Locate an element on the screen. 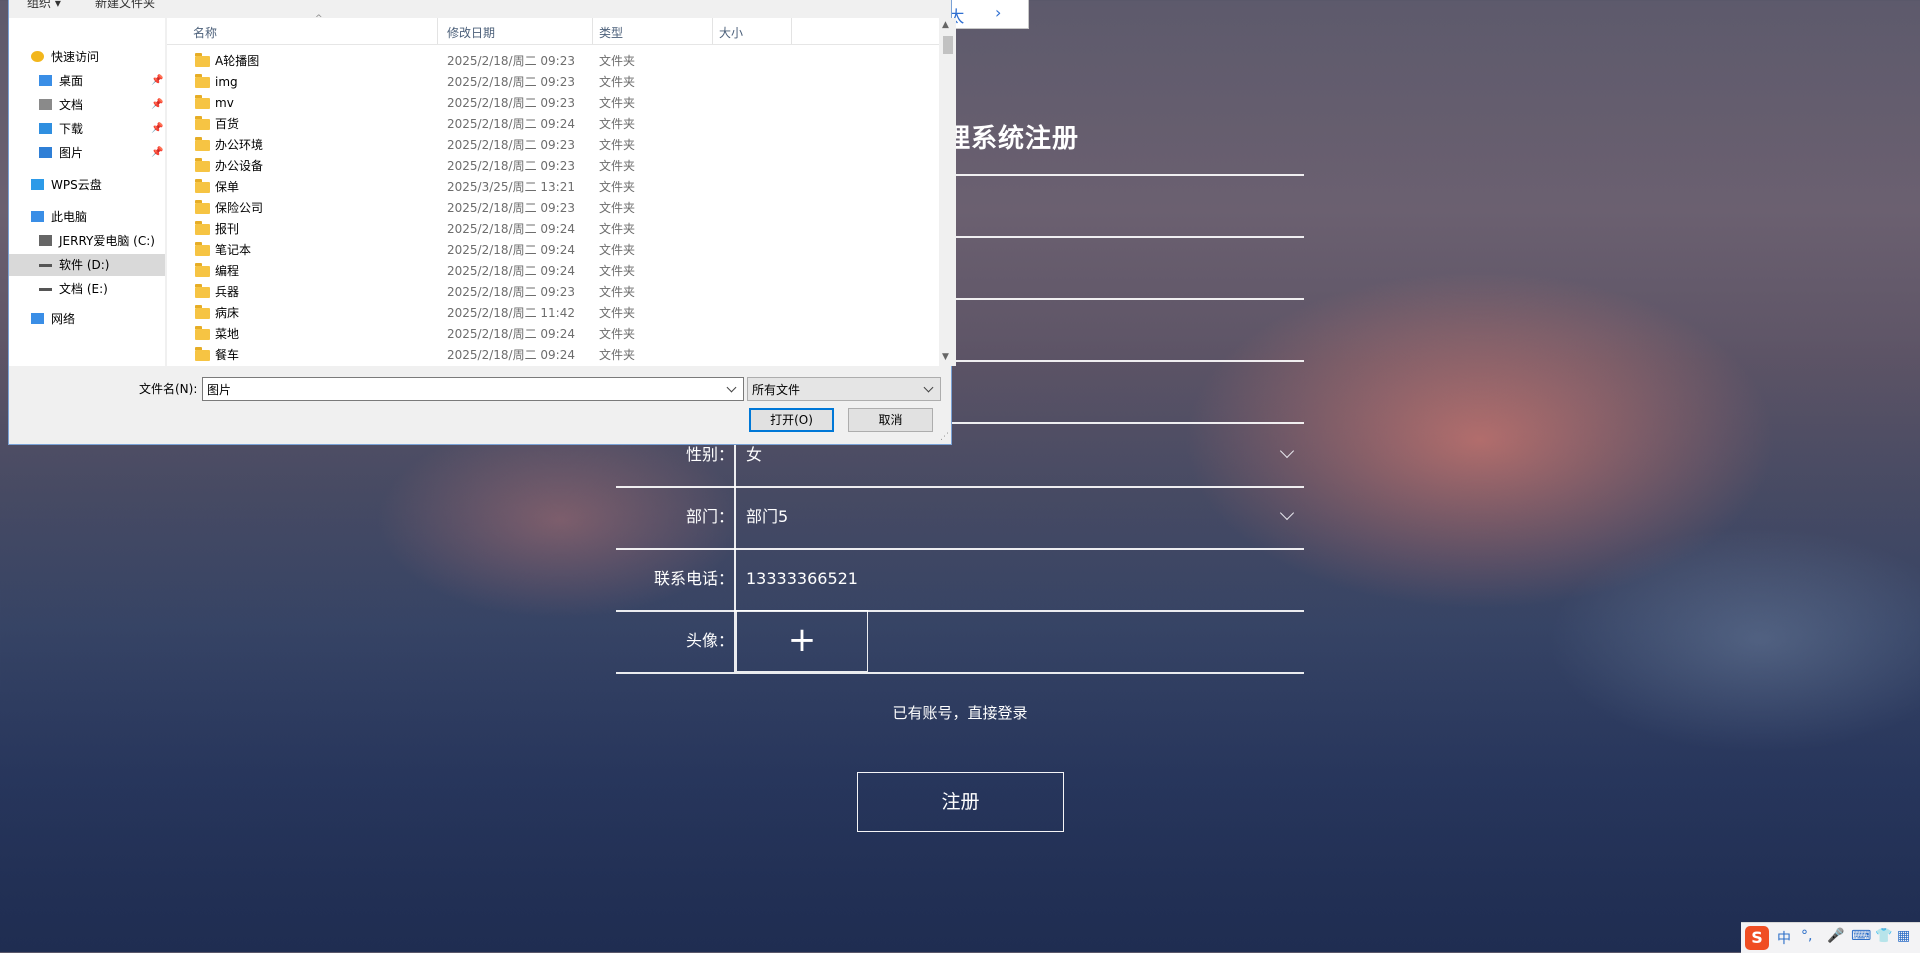 This screenshot has height=953, width=1920. nav-item: 图片 📌 is located at coordinates (87, 153).